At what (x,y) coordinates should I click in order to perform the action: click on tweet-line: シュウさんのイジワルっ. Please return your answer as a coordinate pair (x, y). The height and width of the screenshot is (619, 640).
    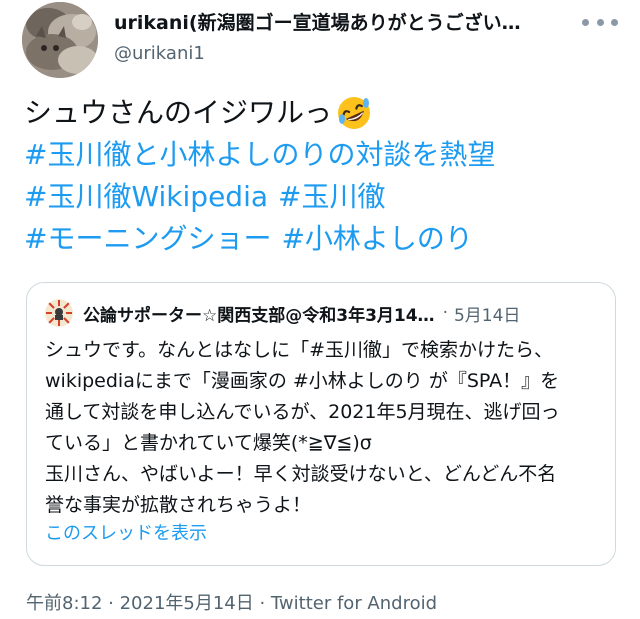
    Looking at the image, I should click on (324, 113).